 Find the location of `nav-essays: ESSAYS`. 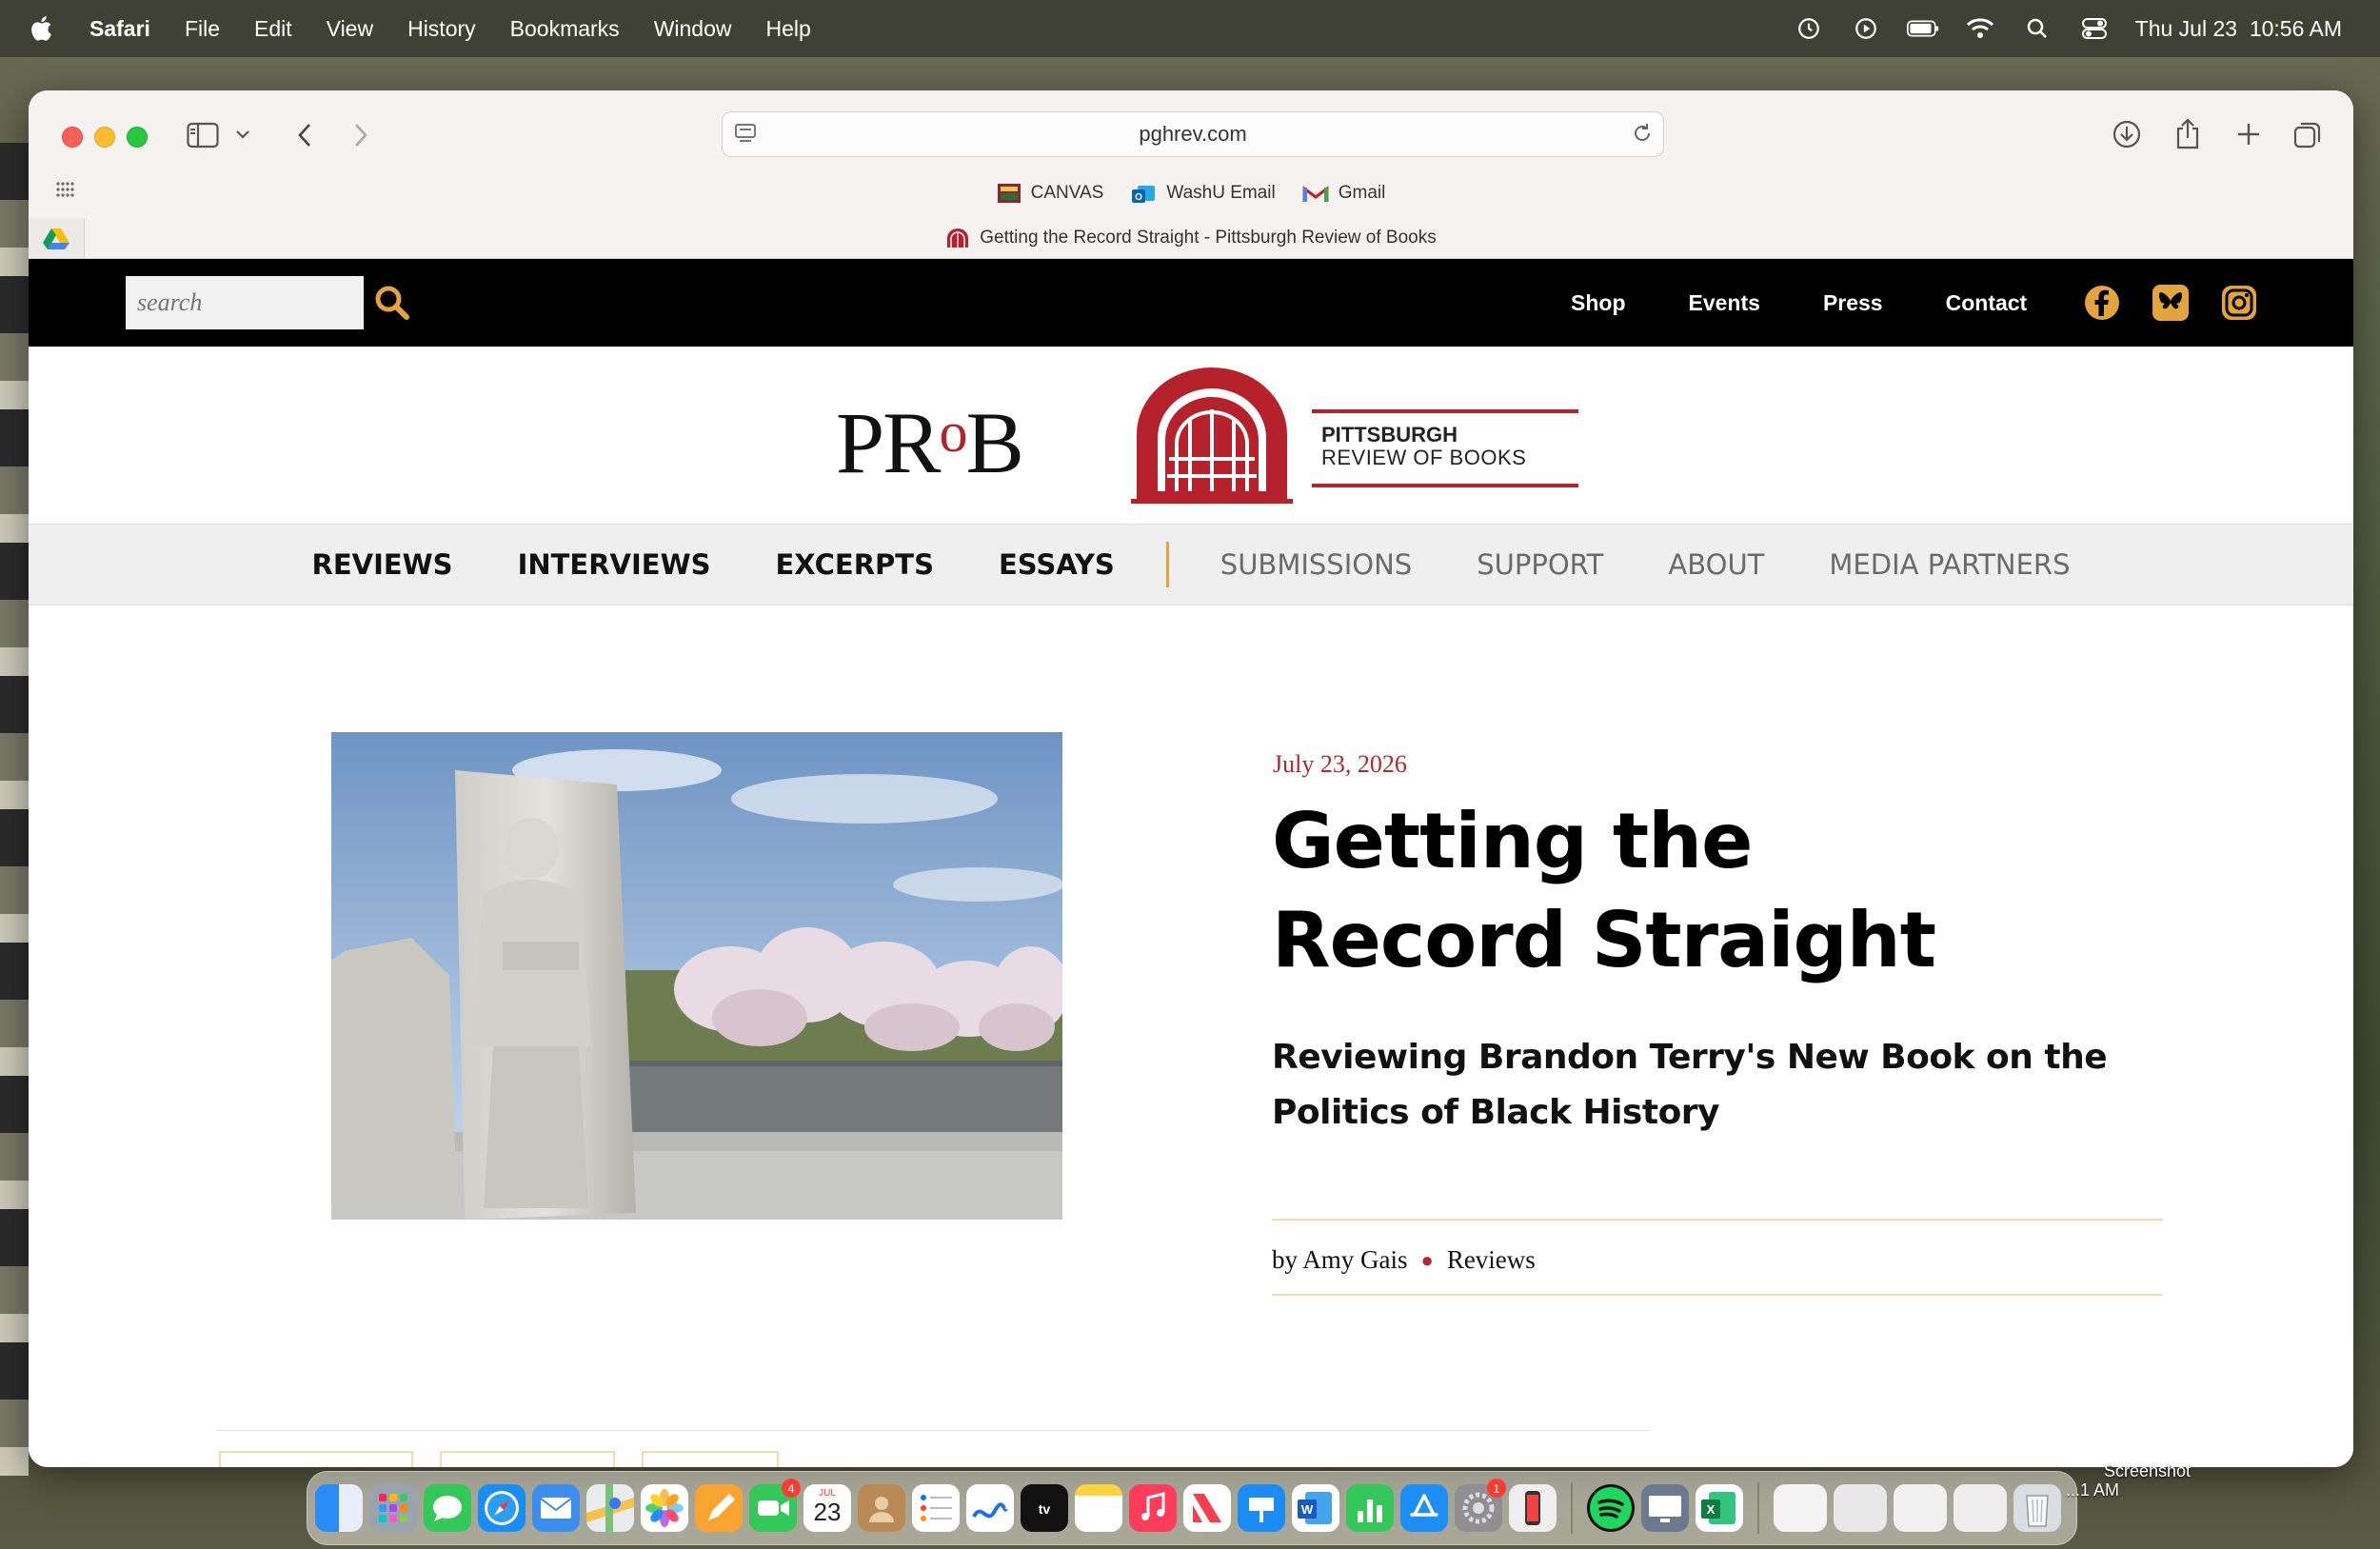

nav-essays: ESSAYS is located at coordinates (1057, 564).